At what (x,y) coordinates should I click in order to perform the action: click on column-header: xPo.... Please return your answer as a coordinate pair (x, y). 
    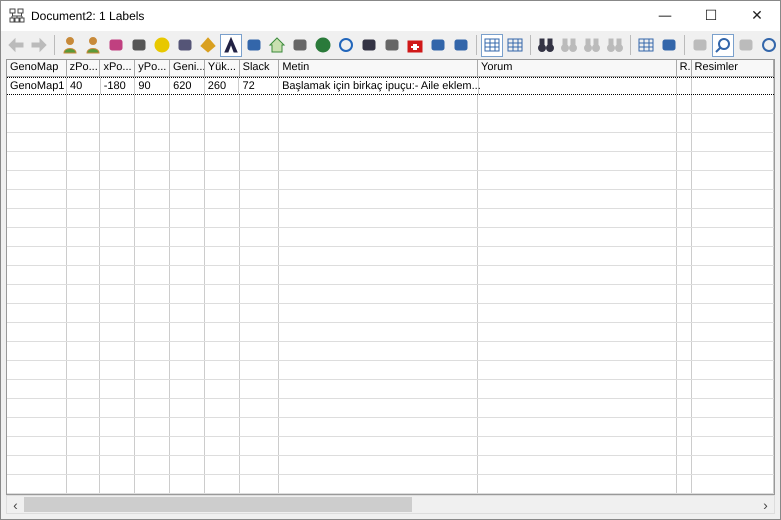
    Looking at the image, I should click on (118, 68).